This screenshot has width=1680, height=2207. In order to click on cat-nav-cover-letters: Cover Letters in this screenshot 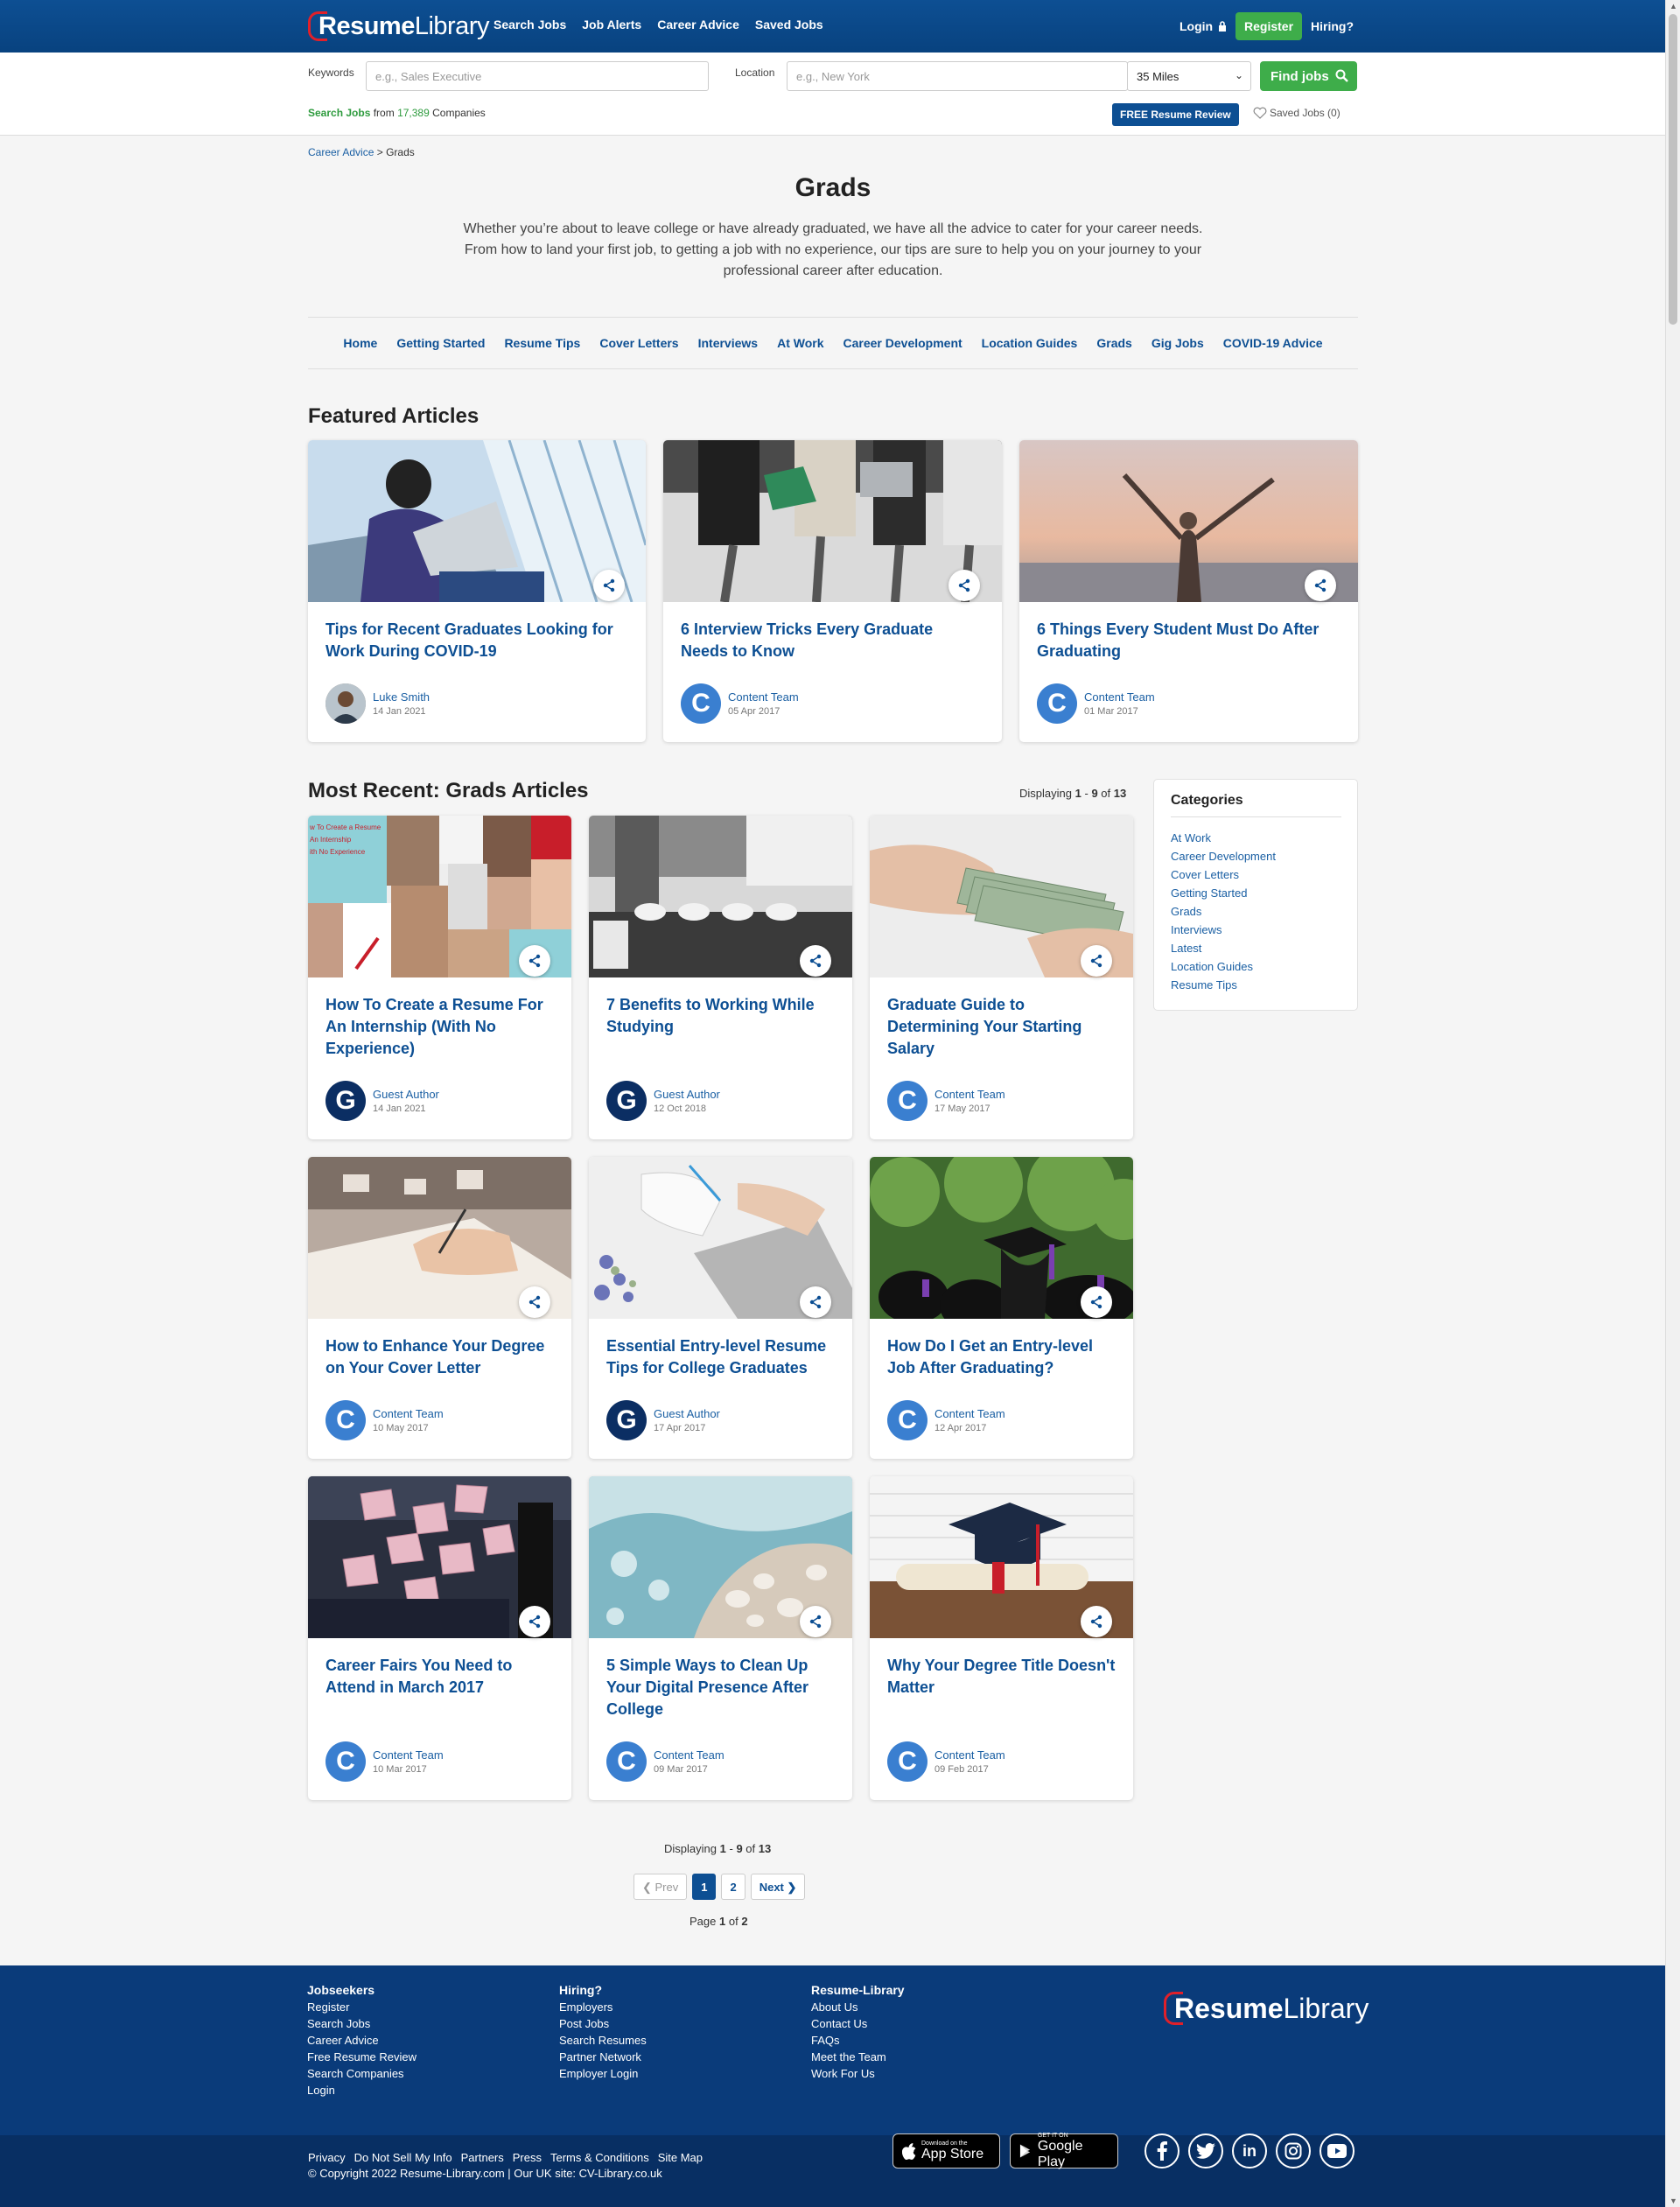, I will do `click(638, 343)`.